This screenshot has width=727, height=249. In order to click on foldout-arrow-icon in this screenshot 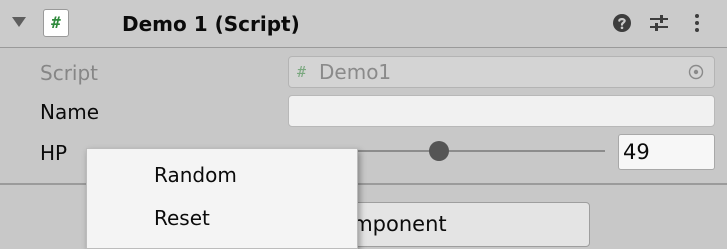, I will do `click(19, 22)`.